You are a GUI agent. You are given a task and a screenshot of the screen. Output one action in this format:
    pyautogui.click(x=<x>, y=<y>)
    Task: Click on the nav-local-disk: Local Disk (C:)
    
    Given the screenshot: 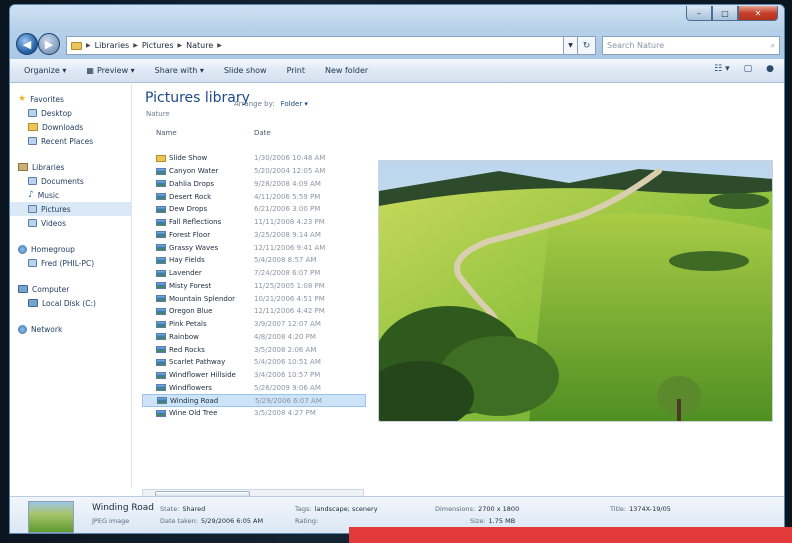 What is the action you would take?
    pyautogui.click(x=70, y=303)
    